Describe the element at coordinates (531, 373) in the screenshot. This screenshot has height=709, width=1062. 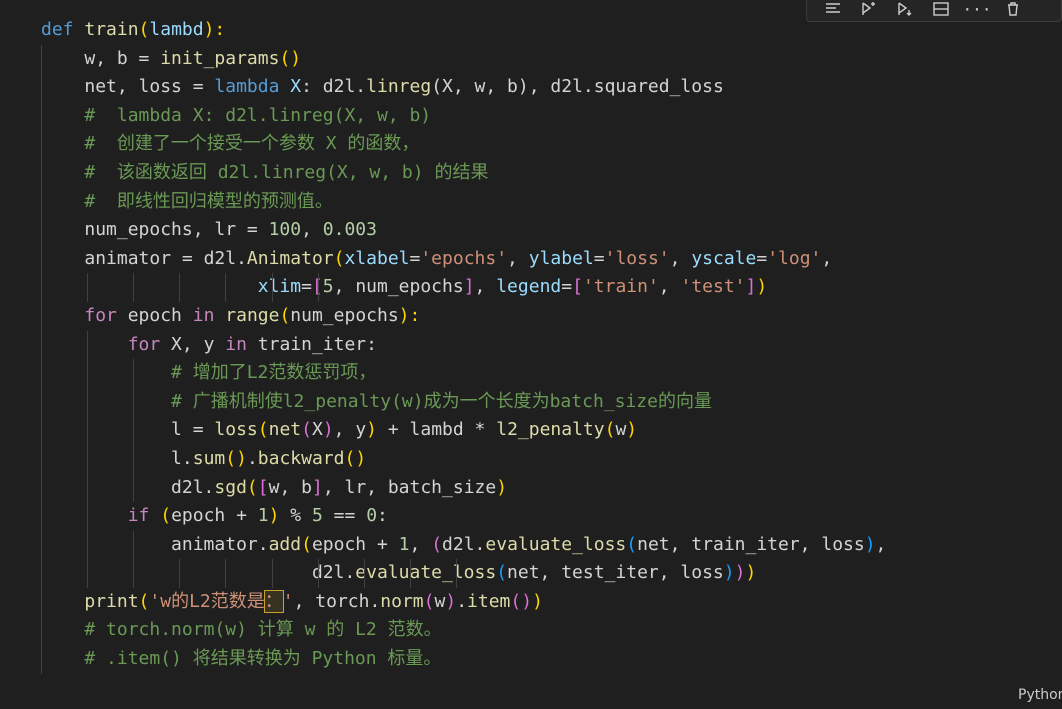
I see `code-line: # 增加了L2范数惩罚项，` at that location.